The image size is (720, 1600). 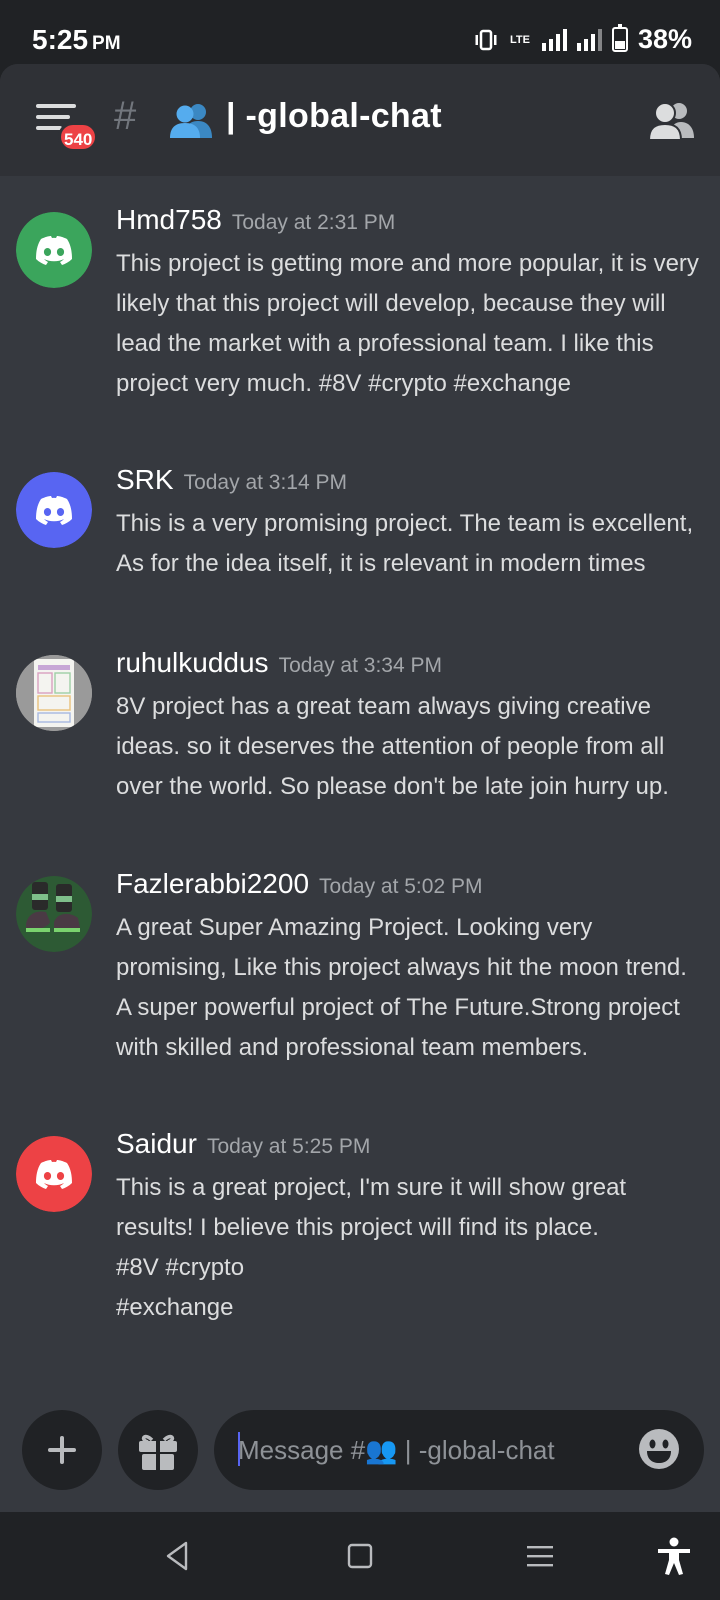 I want to click on message-timestamp: Today at 3:34 PM, so click(x=360, y=665).